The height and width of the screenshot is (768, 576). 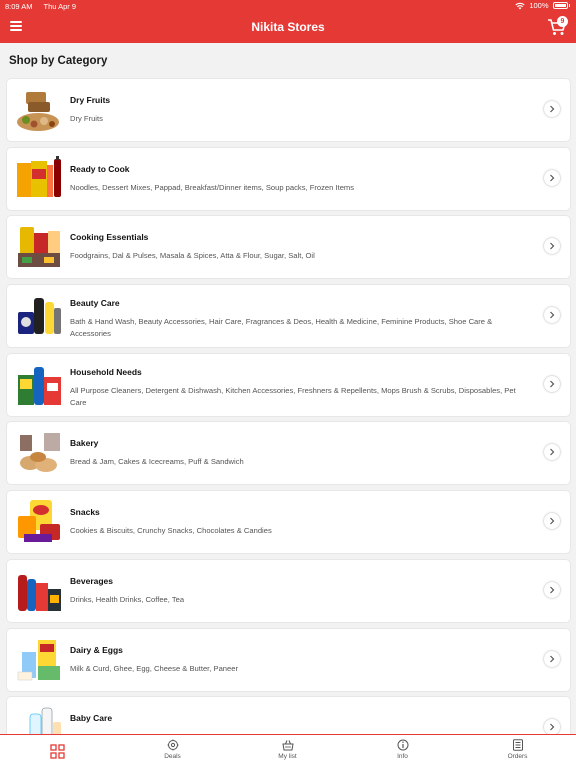 What do you see at coordinates (39, 316) in the screenshot?
I see `beauty-care-icon` at bounding box center [39, 316].